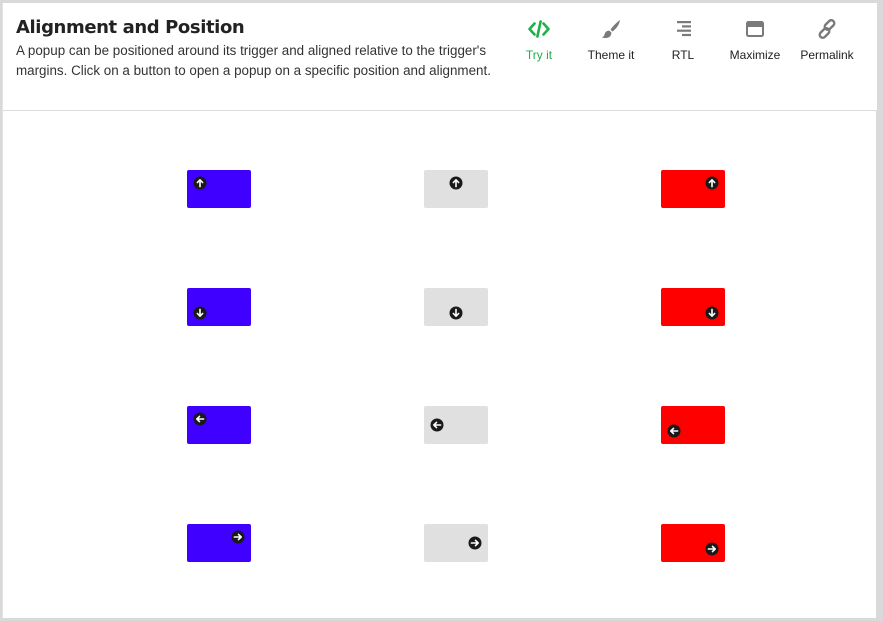  Describe the element at coordinates (827, 55) in the screenshot. I see `permalink-label: Permalink` at that location.